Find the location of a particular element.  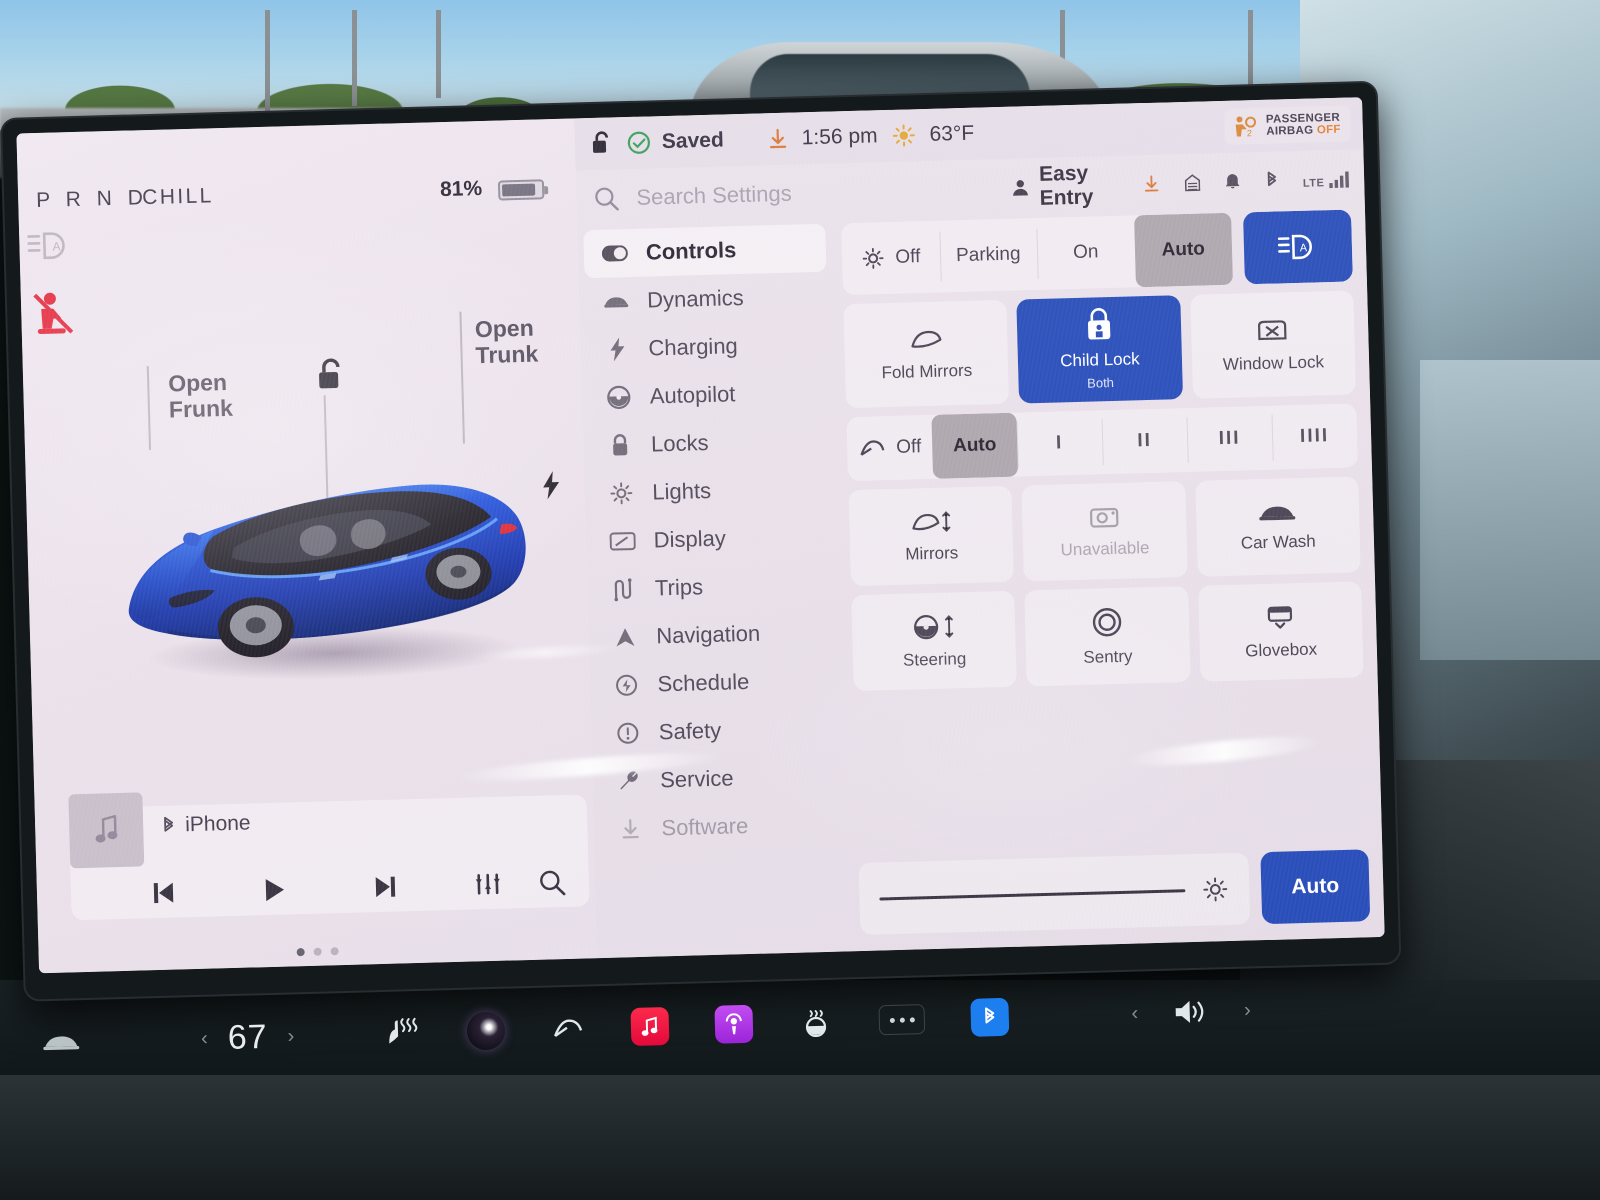

clock-time: 1:56 pm is located at coordinates (839, 137).